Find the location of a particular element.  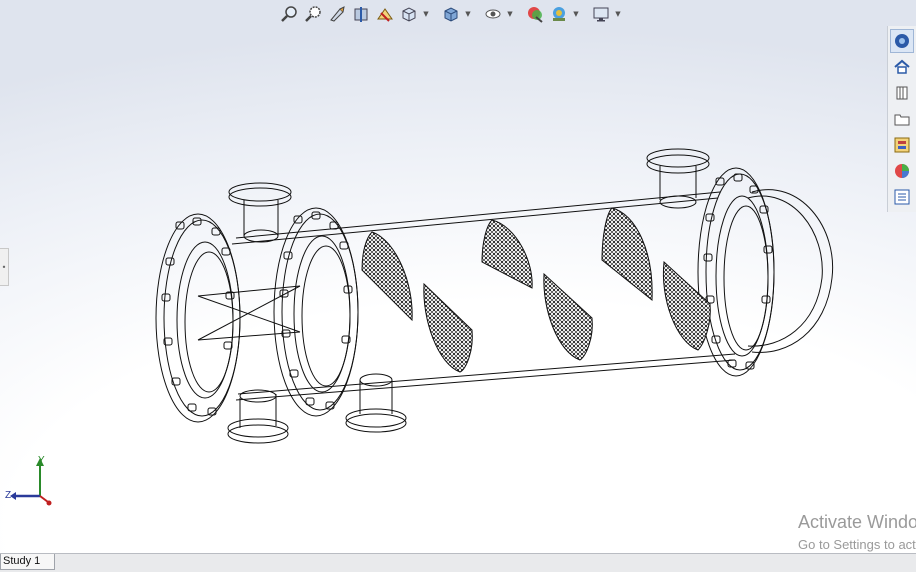

view-settings-menu-caret: ▼ is located at coordinates (618, 14).